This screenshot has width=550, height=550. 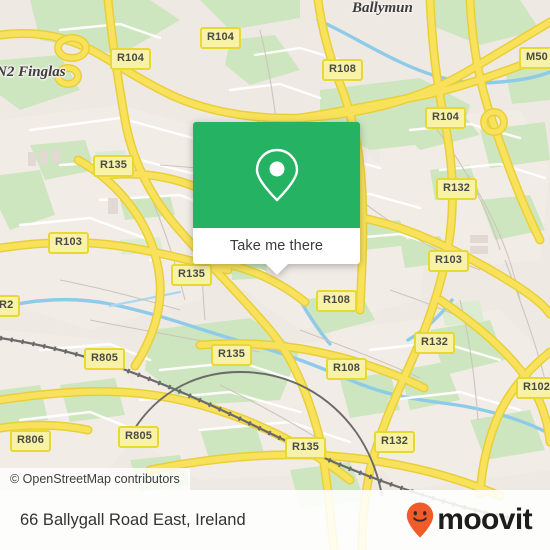 What do you see at coordinates (534, 58) in the screenshot?
I see `road-shield: M50` at bounding box center [534, 58].